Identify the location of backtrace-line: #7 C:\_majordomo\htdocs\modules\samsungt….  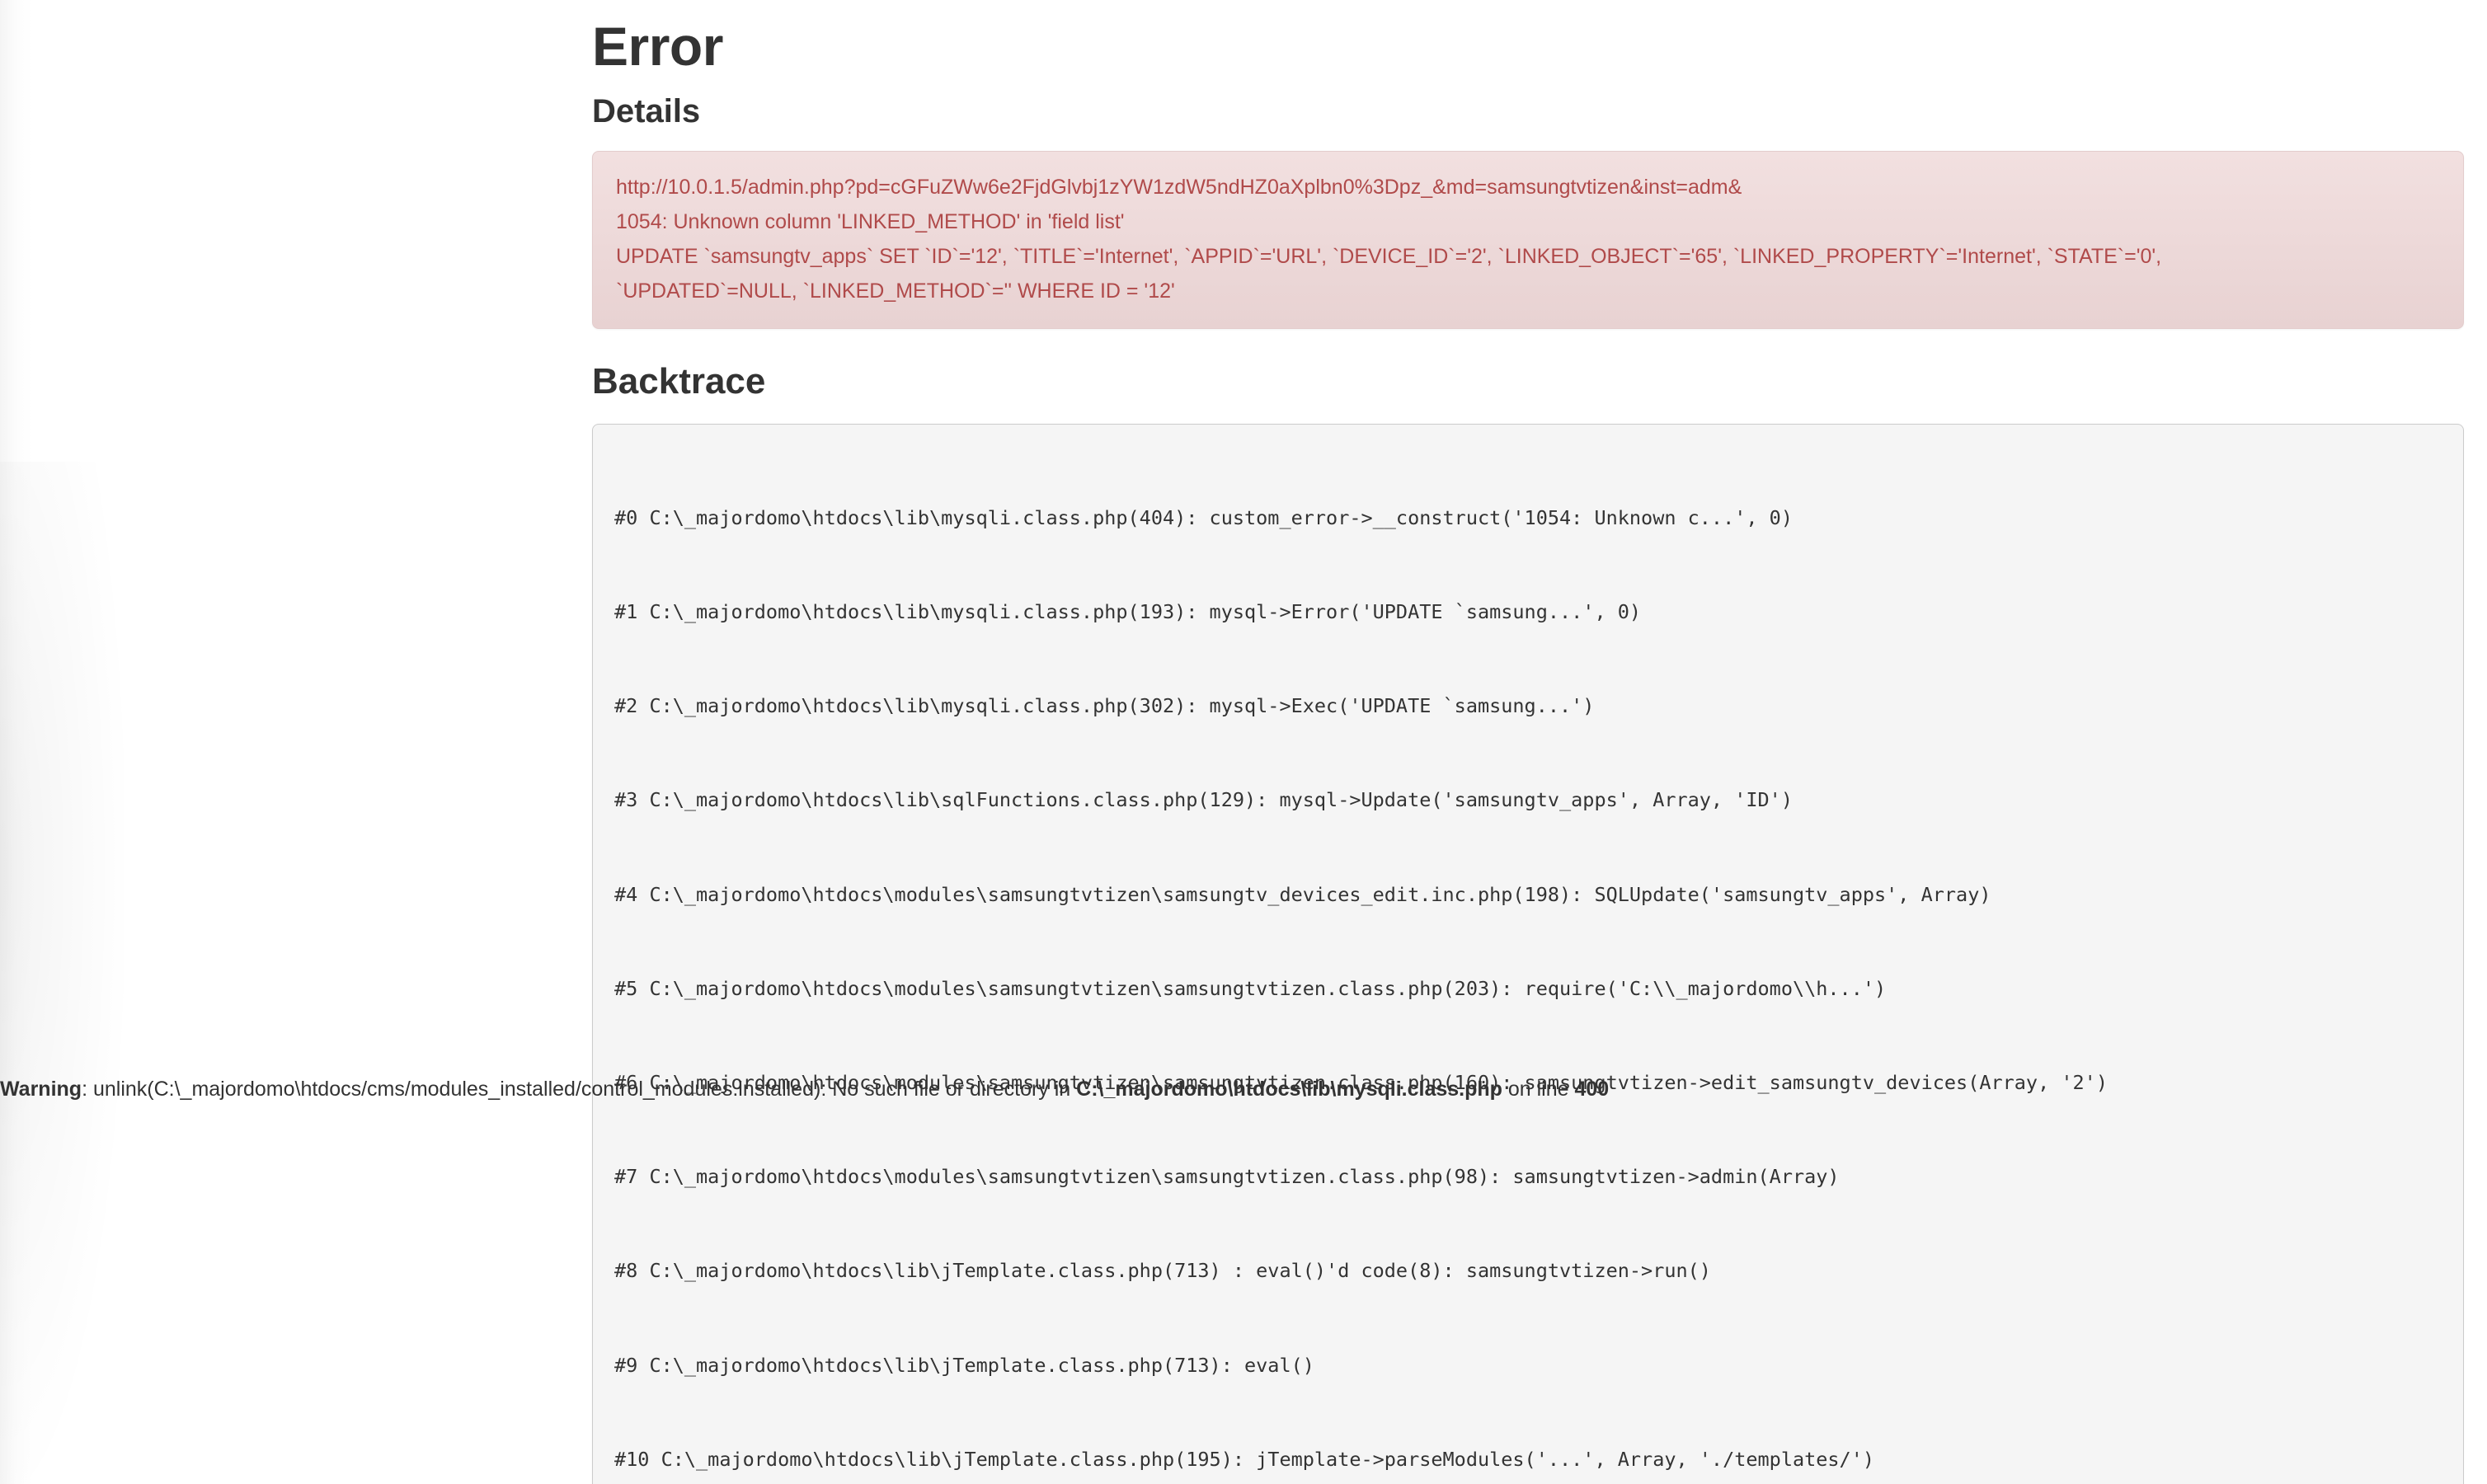
(1227, 1177).